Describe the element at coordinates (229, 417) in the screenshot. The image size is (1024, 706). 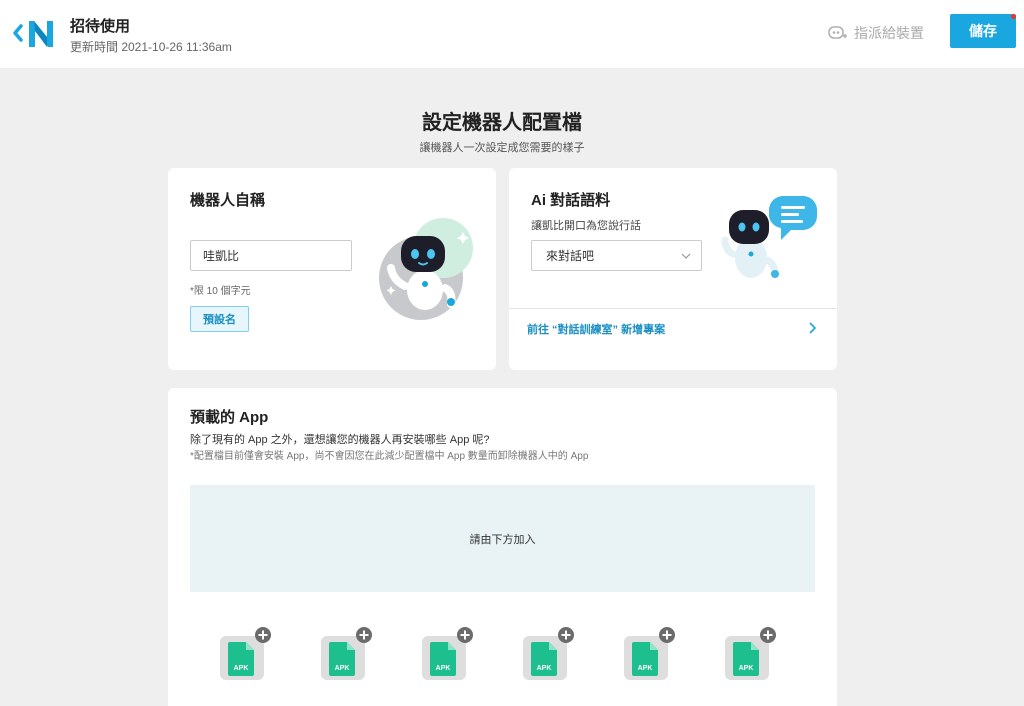
I see `preloaded-apps-title: 預載的 App` at that location.